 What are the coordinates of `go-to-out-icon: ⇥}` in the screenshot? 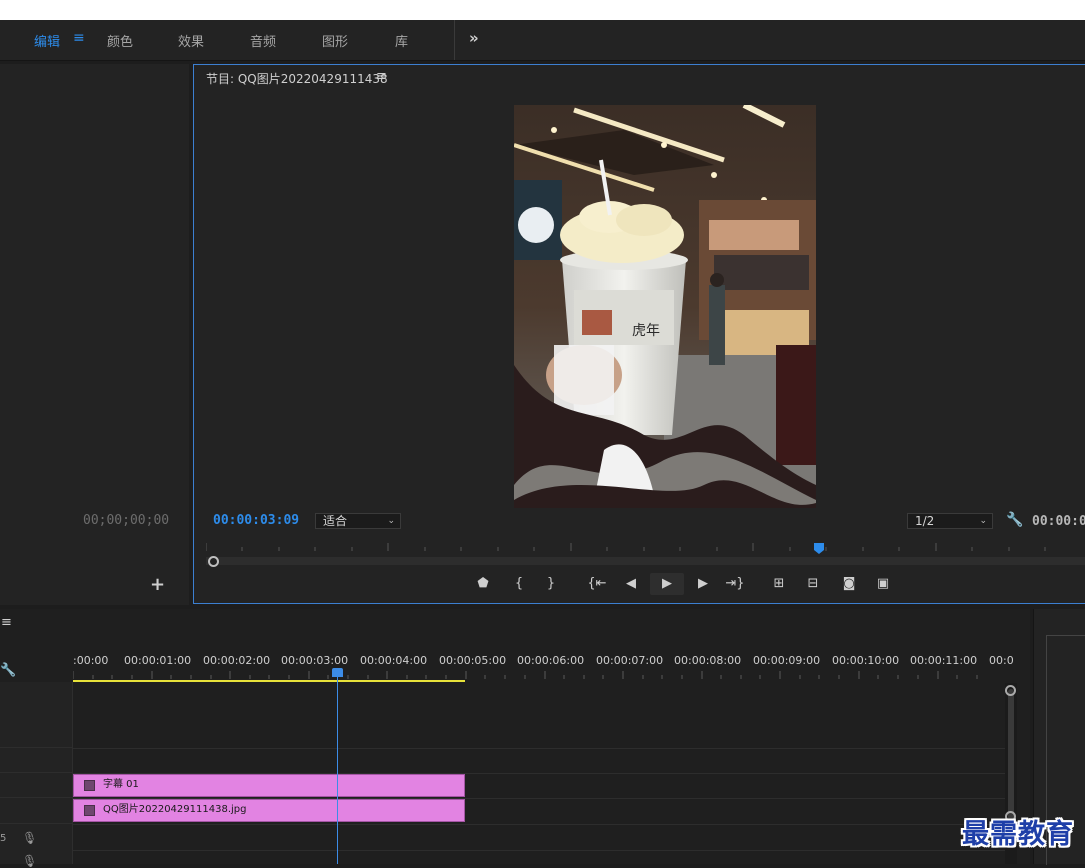 It's located at (735, 584).